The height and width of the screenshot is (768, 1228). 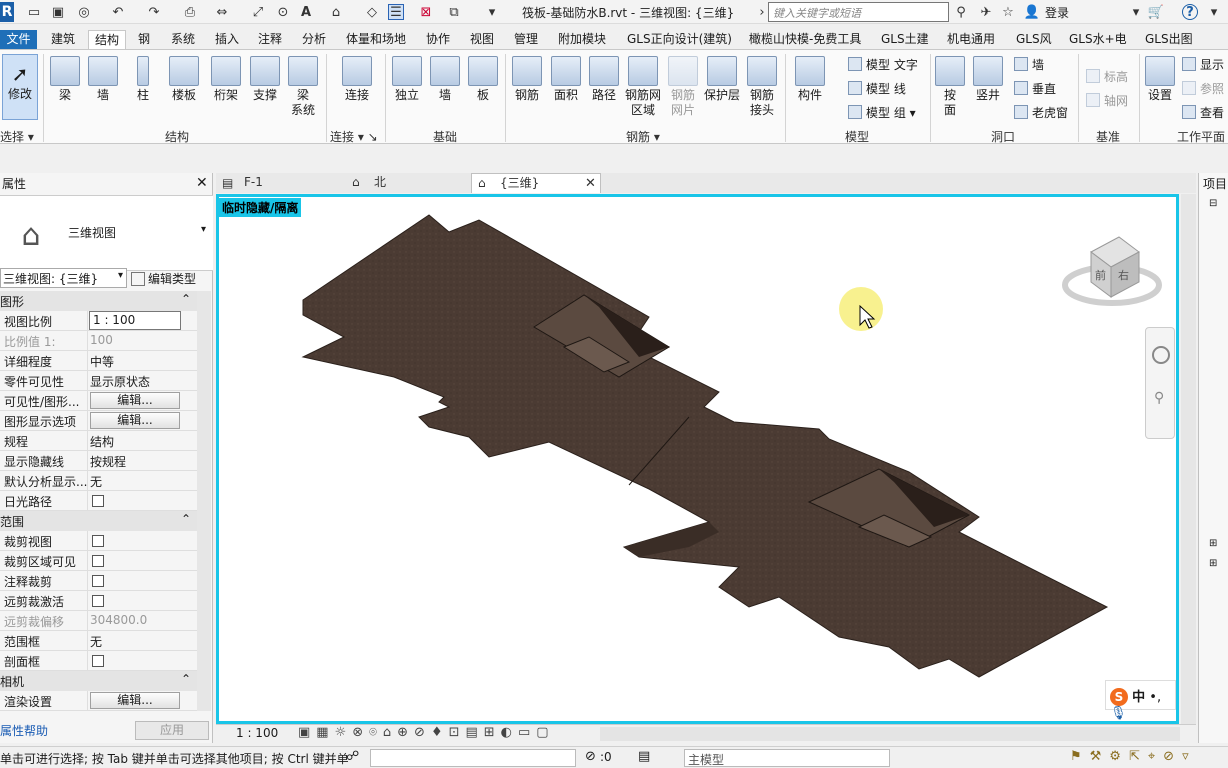 I want to click on viewcube: 前 右, so click(x=1112, y=271).